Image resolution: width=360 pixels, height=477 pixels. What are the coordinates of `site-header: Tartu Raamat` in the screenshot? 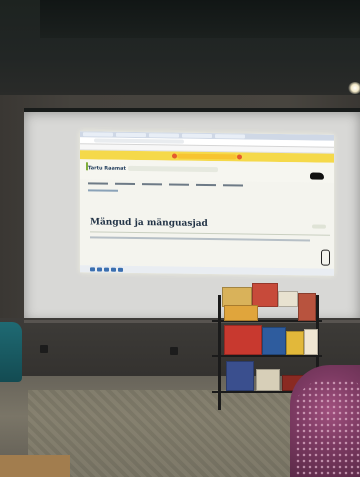 It's located at (207, 171).